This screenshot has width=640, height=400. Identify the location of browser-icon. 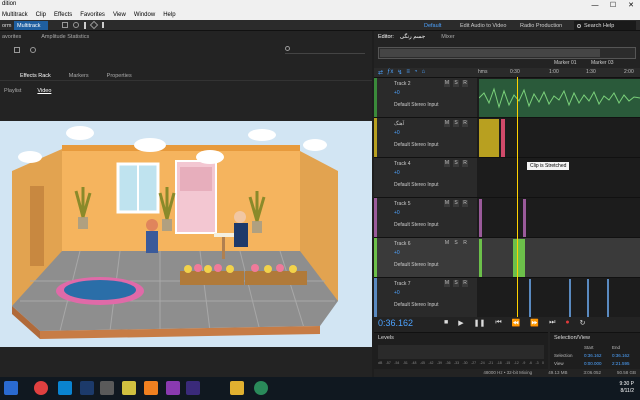
(65, 388).